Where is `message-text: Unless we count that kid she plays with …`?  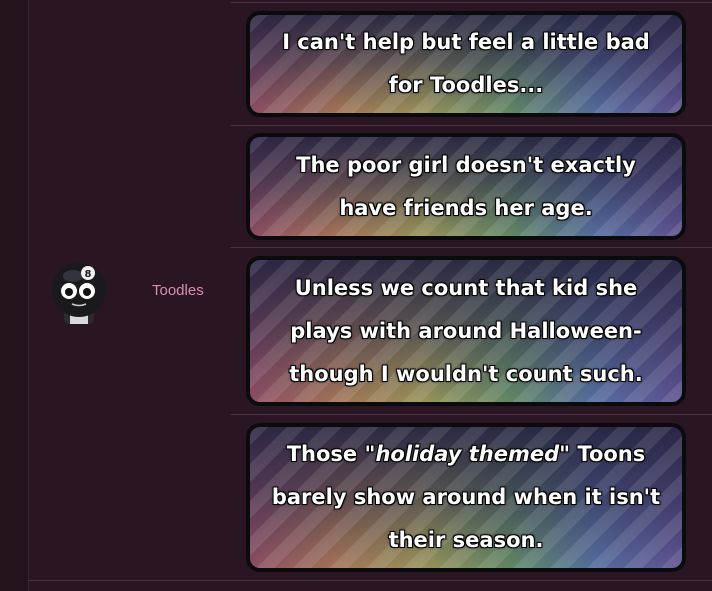 message-text: Unless we count that kid she plays with … is located at coordinates (466, 330).